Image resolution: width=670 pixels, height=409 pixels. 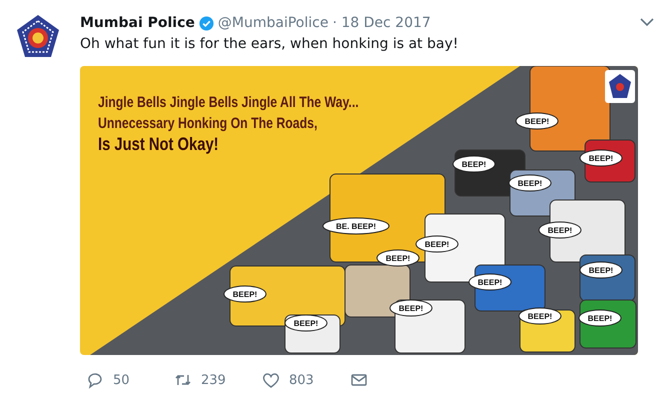 I want to click on reply-icon, so click(x=95, y=380).